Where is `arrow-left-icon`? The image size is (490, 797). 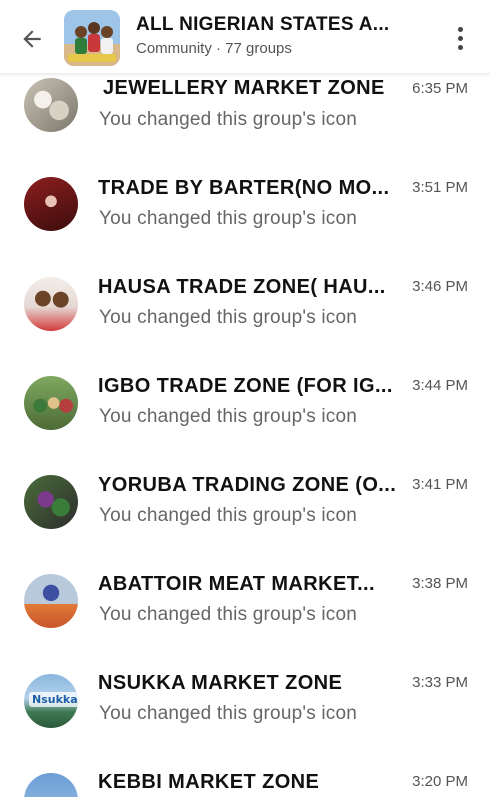 arrow-left-icon is located at coordinates (32, 39).